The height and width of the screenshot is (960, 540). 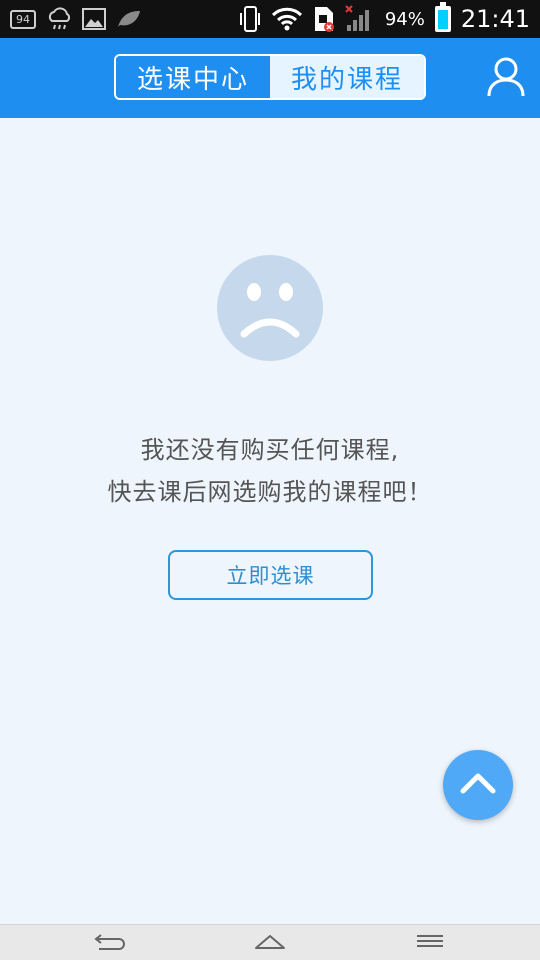 I want to click on home-icon, so click(x=270, y=943).